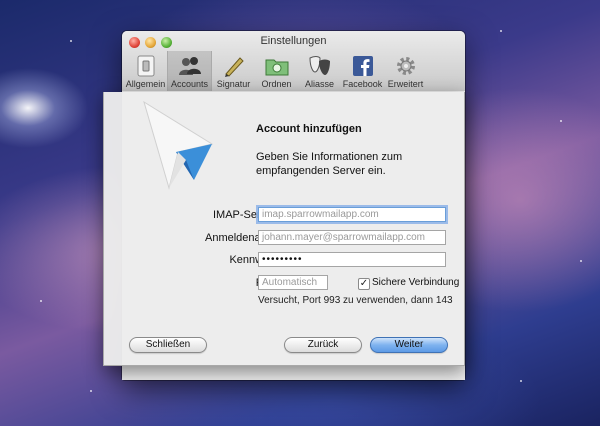 This screenshot has width=600, height=426. Describe the element at coordinates (293, 282) in the screenshot. I see `port-input: Automatisch` at that location.